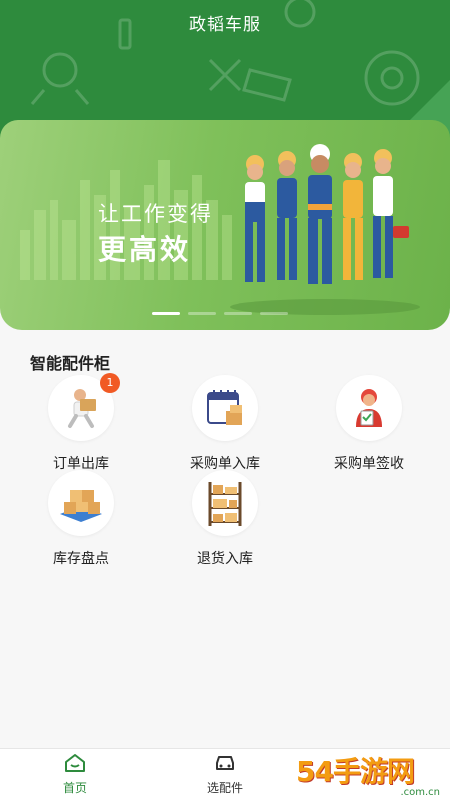 The height and width of the screenshot is (800, 450). I want to click on box-pallet-icon, so click(81, 506).